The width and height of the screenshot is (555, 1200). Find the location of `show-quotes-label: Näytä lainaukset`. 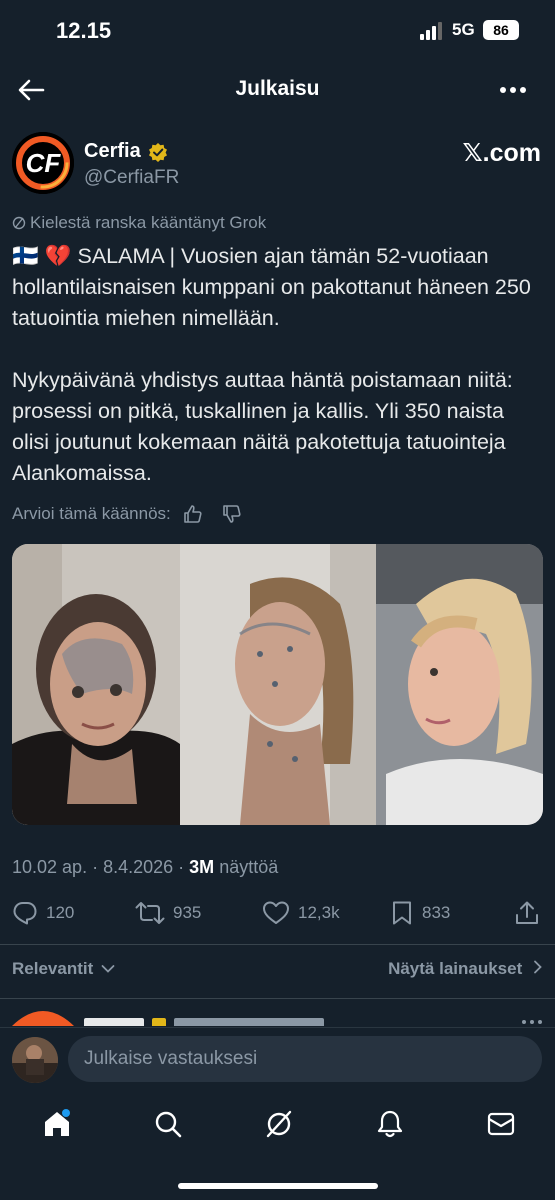

show-quotes-label: Näytä lainaukset is located at coordinates (455, 968).